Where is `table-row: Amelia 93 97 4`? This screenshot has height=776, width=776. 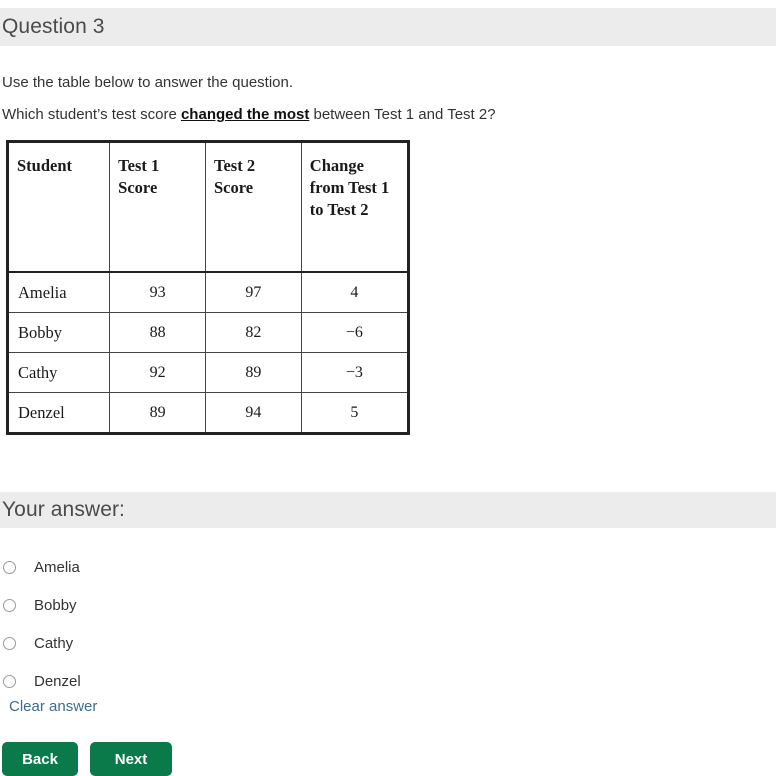
table-row: Amelia 93 97 4 is located at coordinates (208, 292).